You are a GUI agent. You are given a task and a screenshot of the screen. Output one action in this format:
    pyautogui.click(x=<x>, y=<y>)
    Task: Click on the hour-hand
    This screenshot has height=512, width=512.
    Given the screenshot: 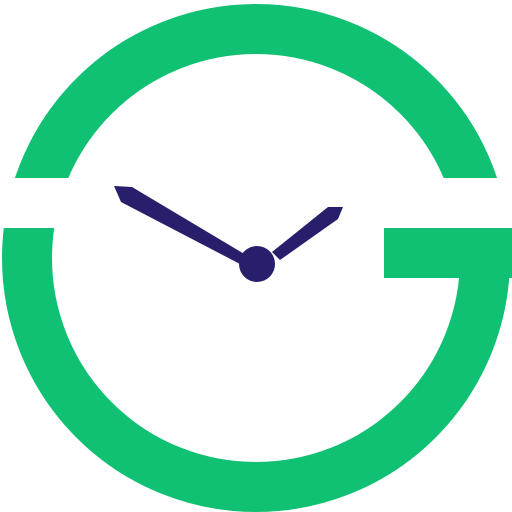 What is the action you would take?
    pyautogui.click(x=180, y=225)
    